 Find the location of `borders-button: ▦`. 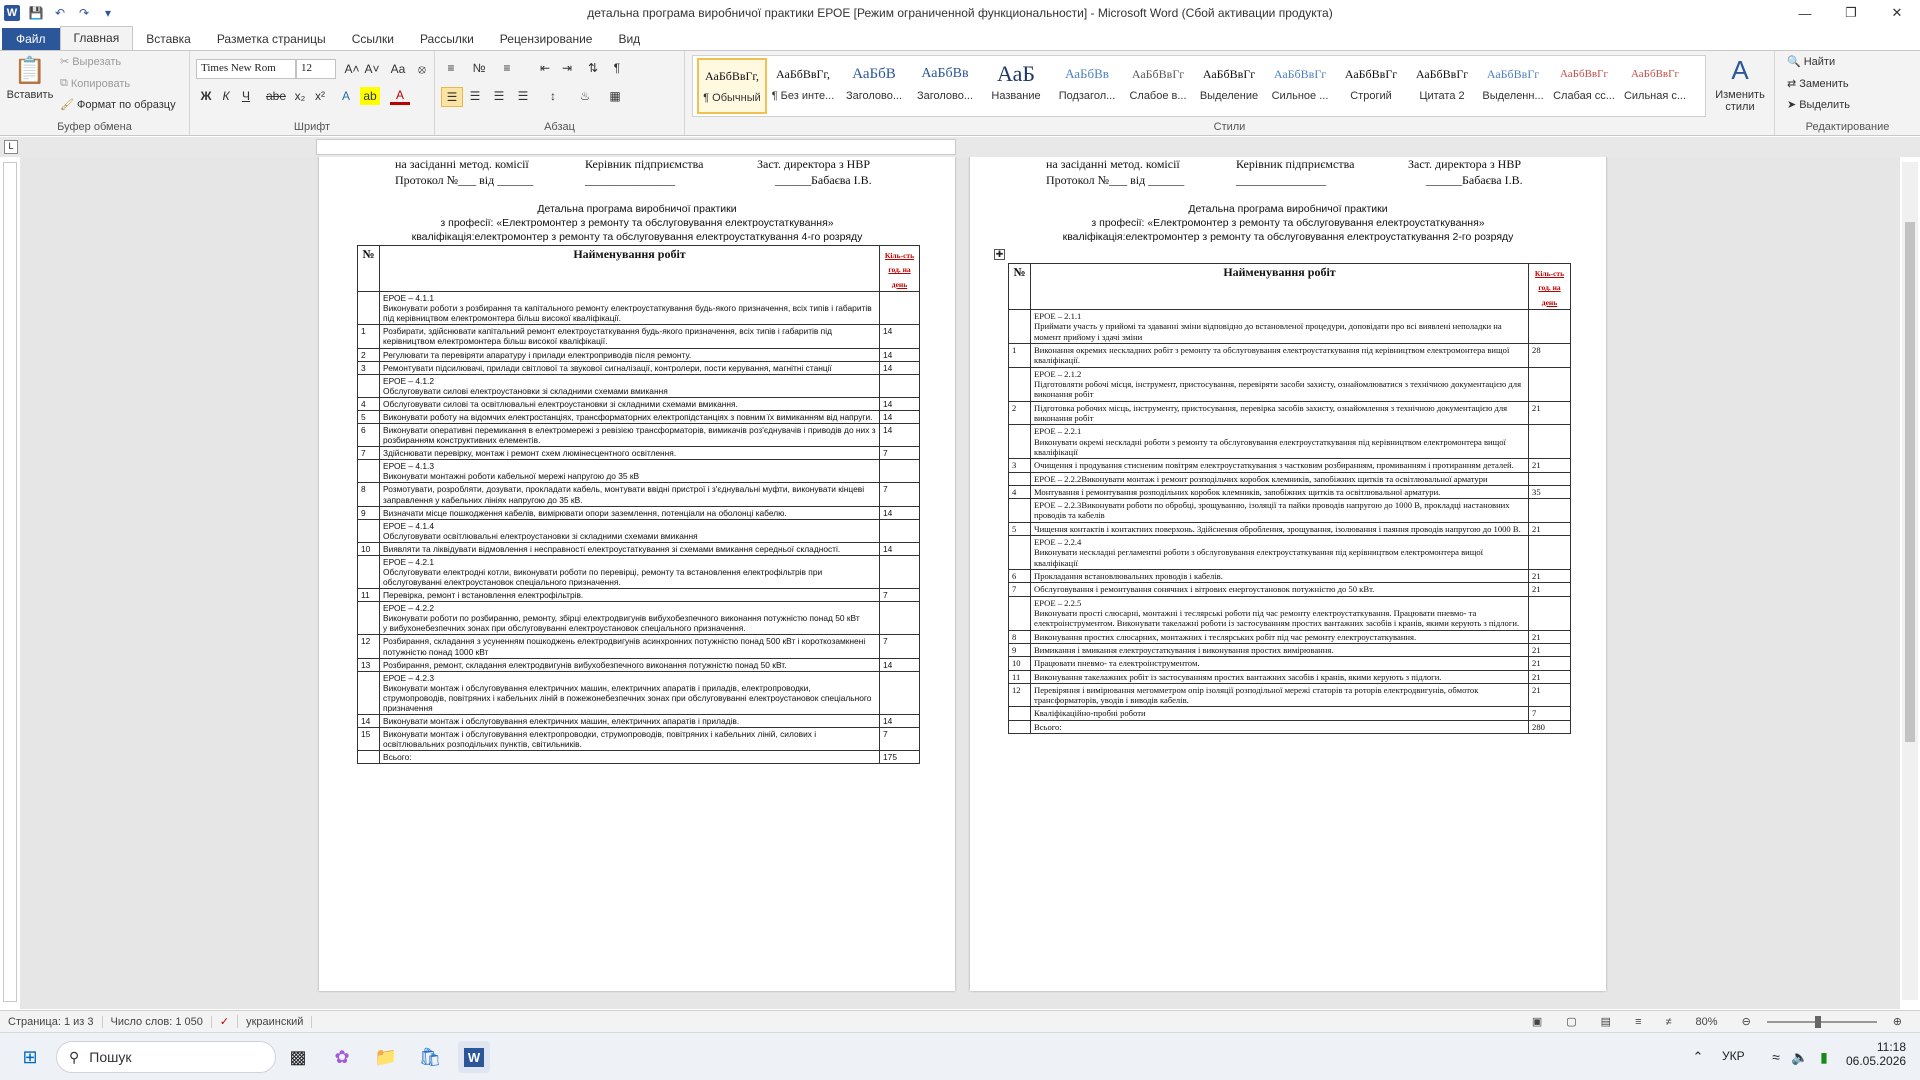

borders-button: ▦ is located at coordinates (615, 96).